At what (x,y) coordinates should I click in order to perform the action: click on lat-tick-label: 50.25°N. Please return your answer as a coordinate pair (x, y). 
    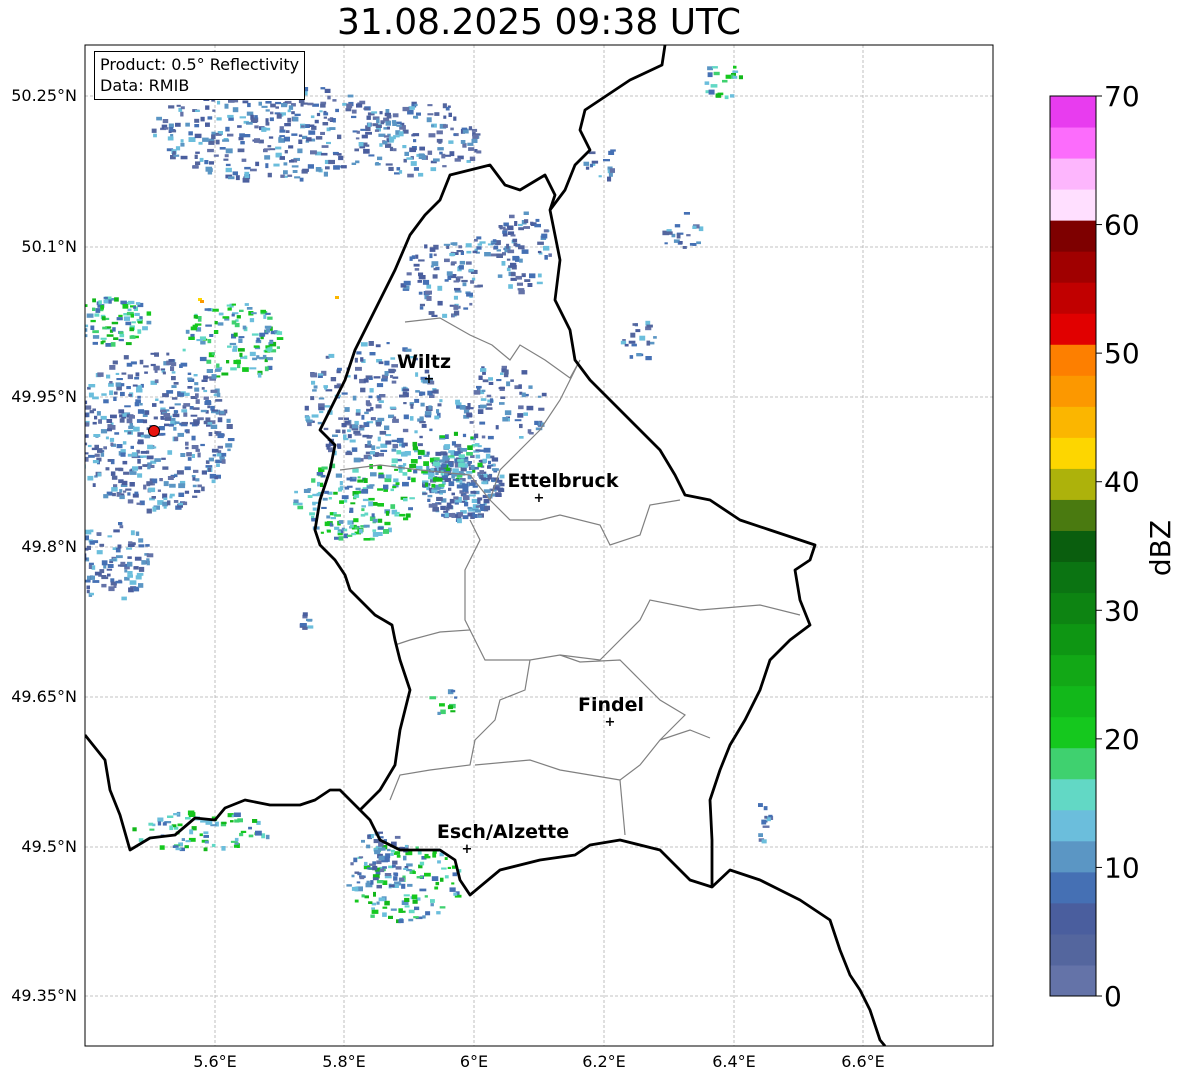
    Looking at the image, I should click on (44, 95).